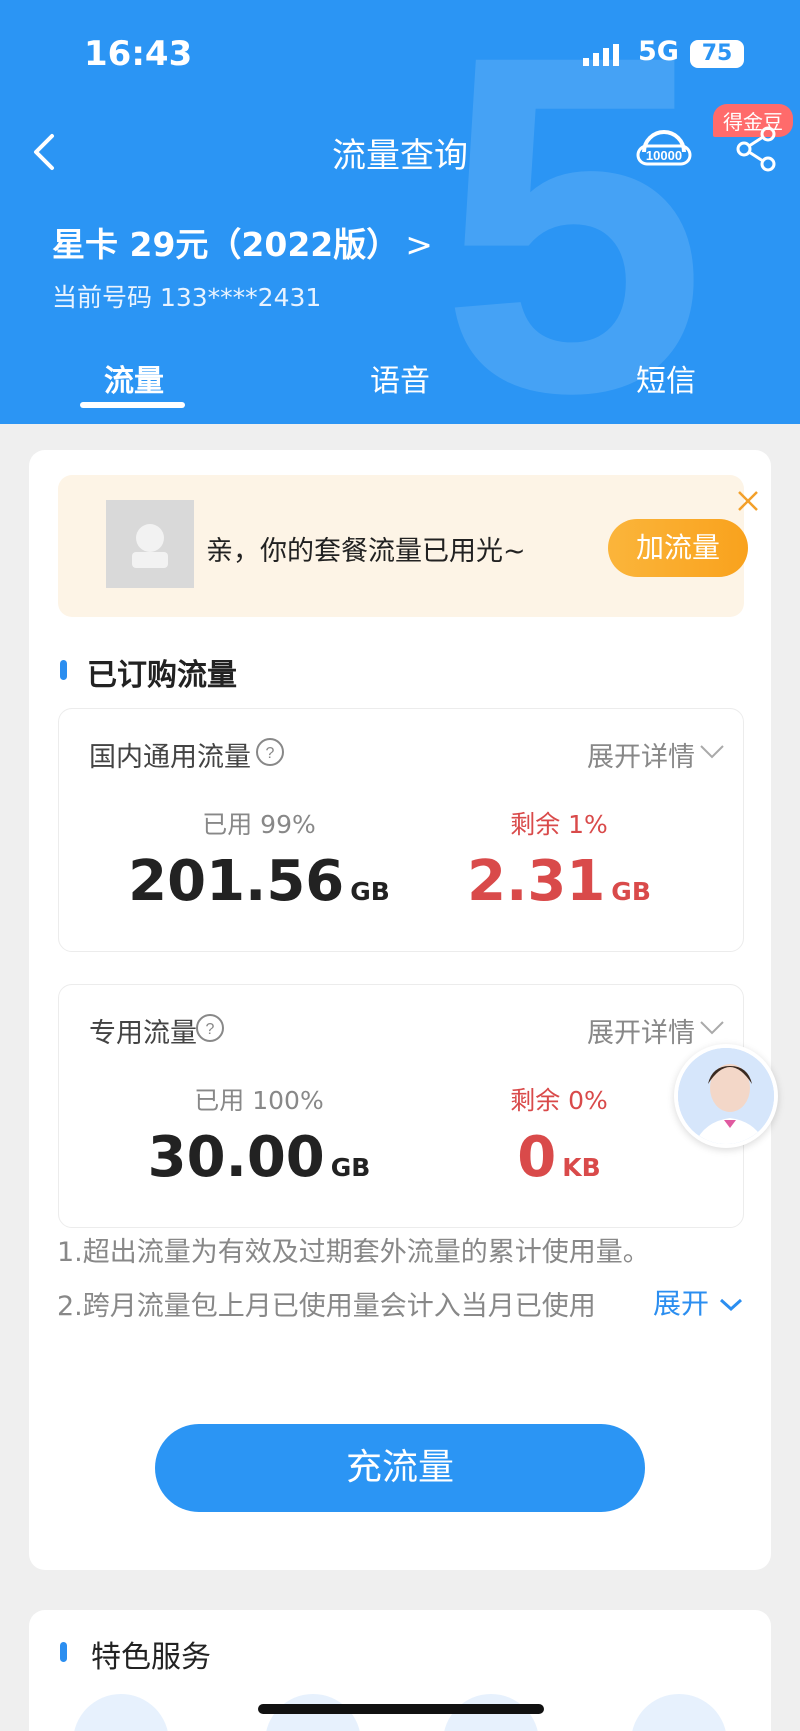  I want to click on remaining-number: 0, so click(537, 1157).